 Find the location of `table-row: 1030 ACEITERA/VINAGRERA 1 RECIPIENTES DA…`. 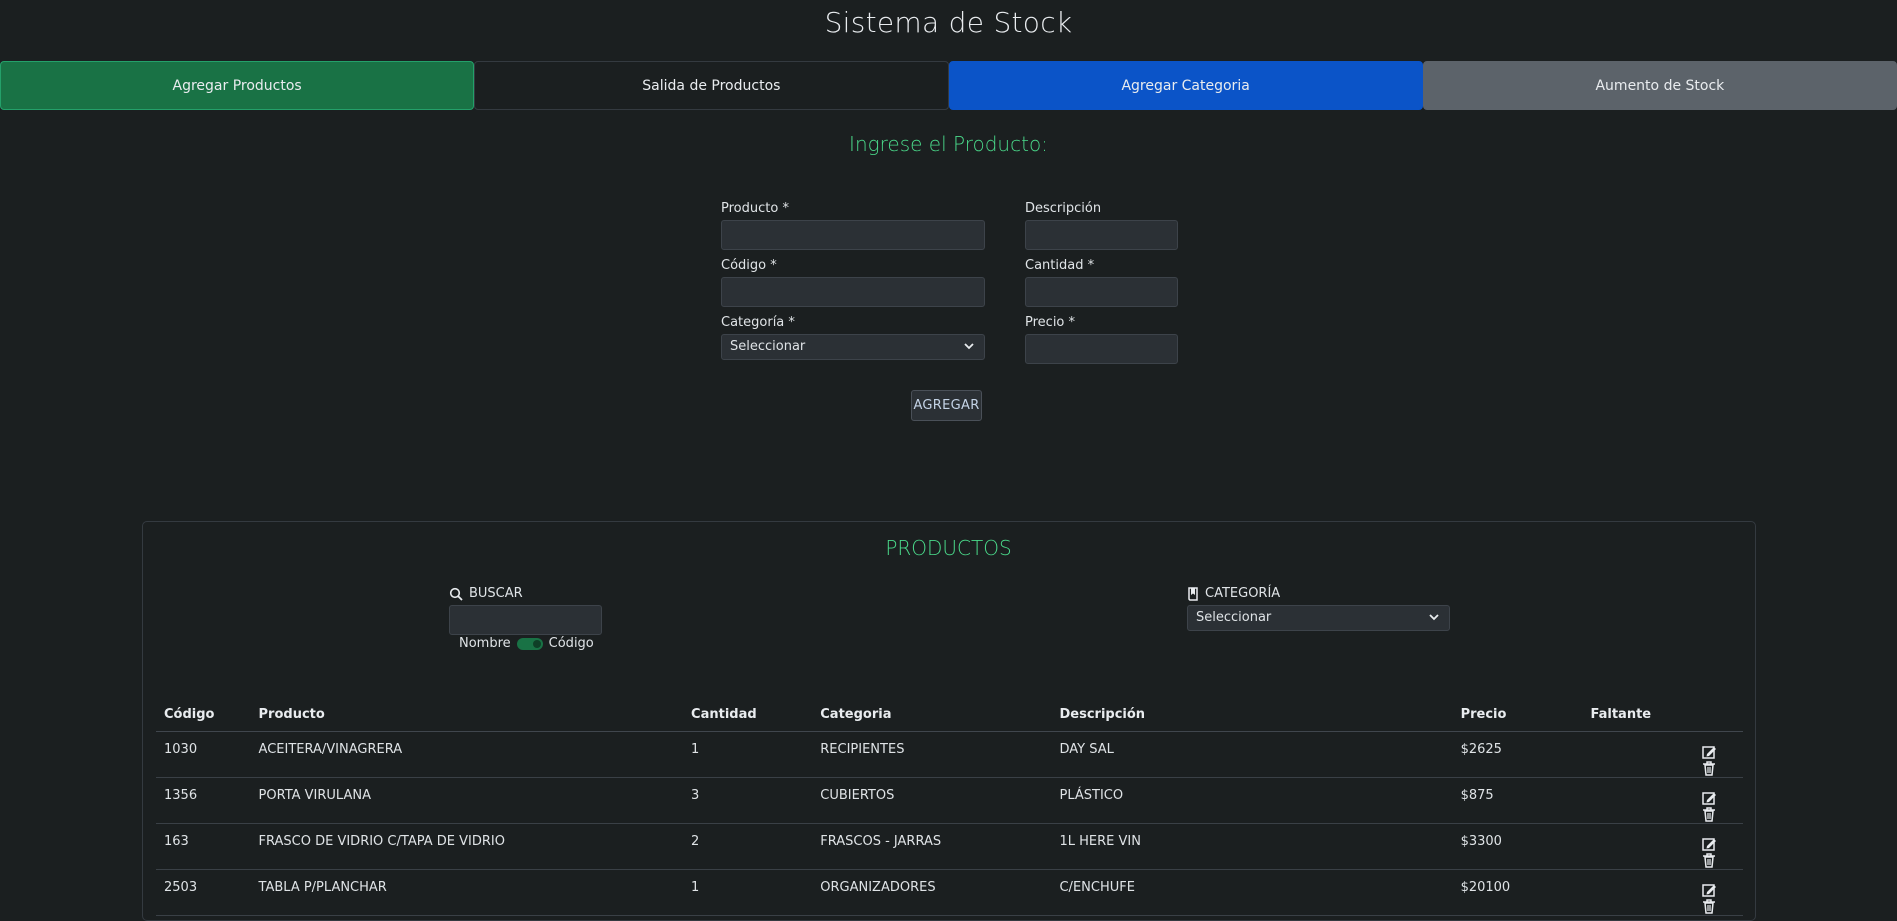

table-row: 1030 ACEITERA/VINAGRERA 1 RECIPIENTES DA… is located at coordinates (949, 754).